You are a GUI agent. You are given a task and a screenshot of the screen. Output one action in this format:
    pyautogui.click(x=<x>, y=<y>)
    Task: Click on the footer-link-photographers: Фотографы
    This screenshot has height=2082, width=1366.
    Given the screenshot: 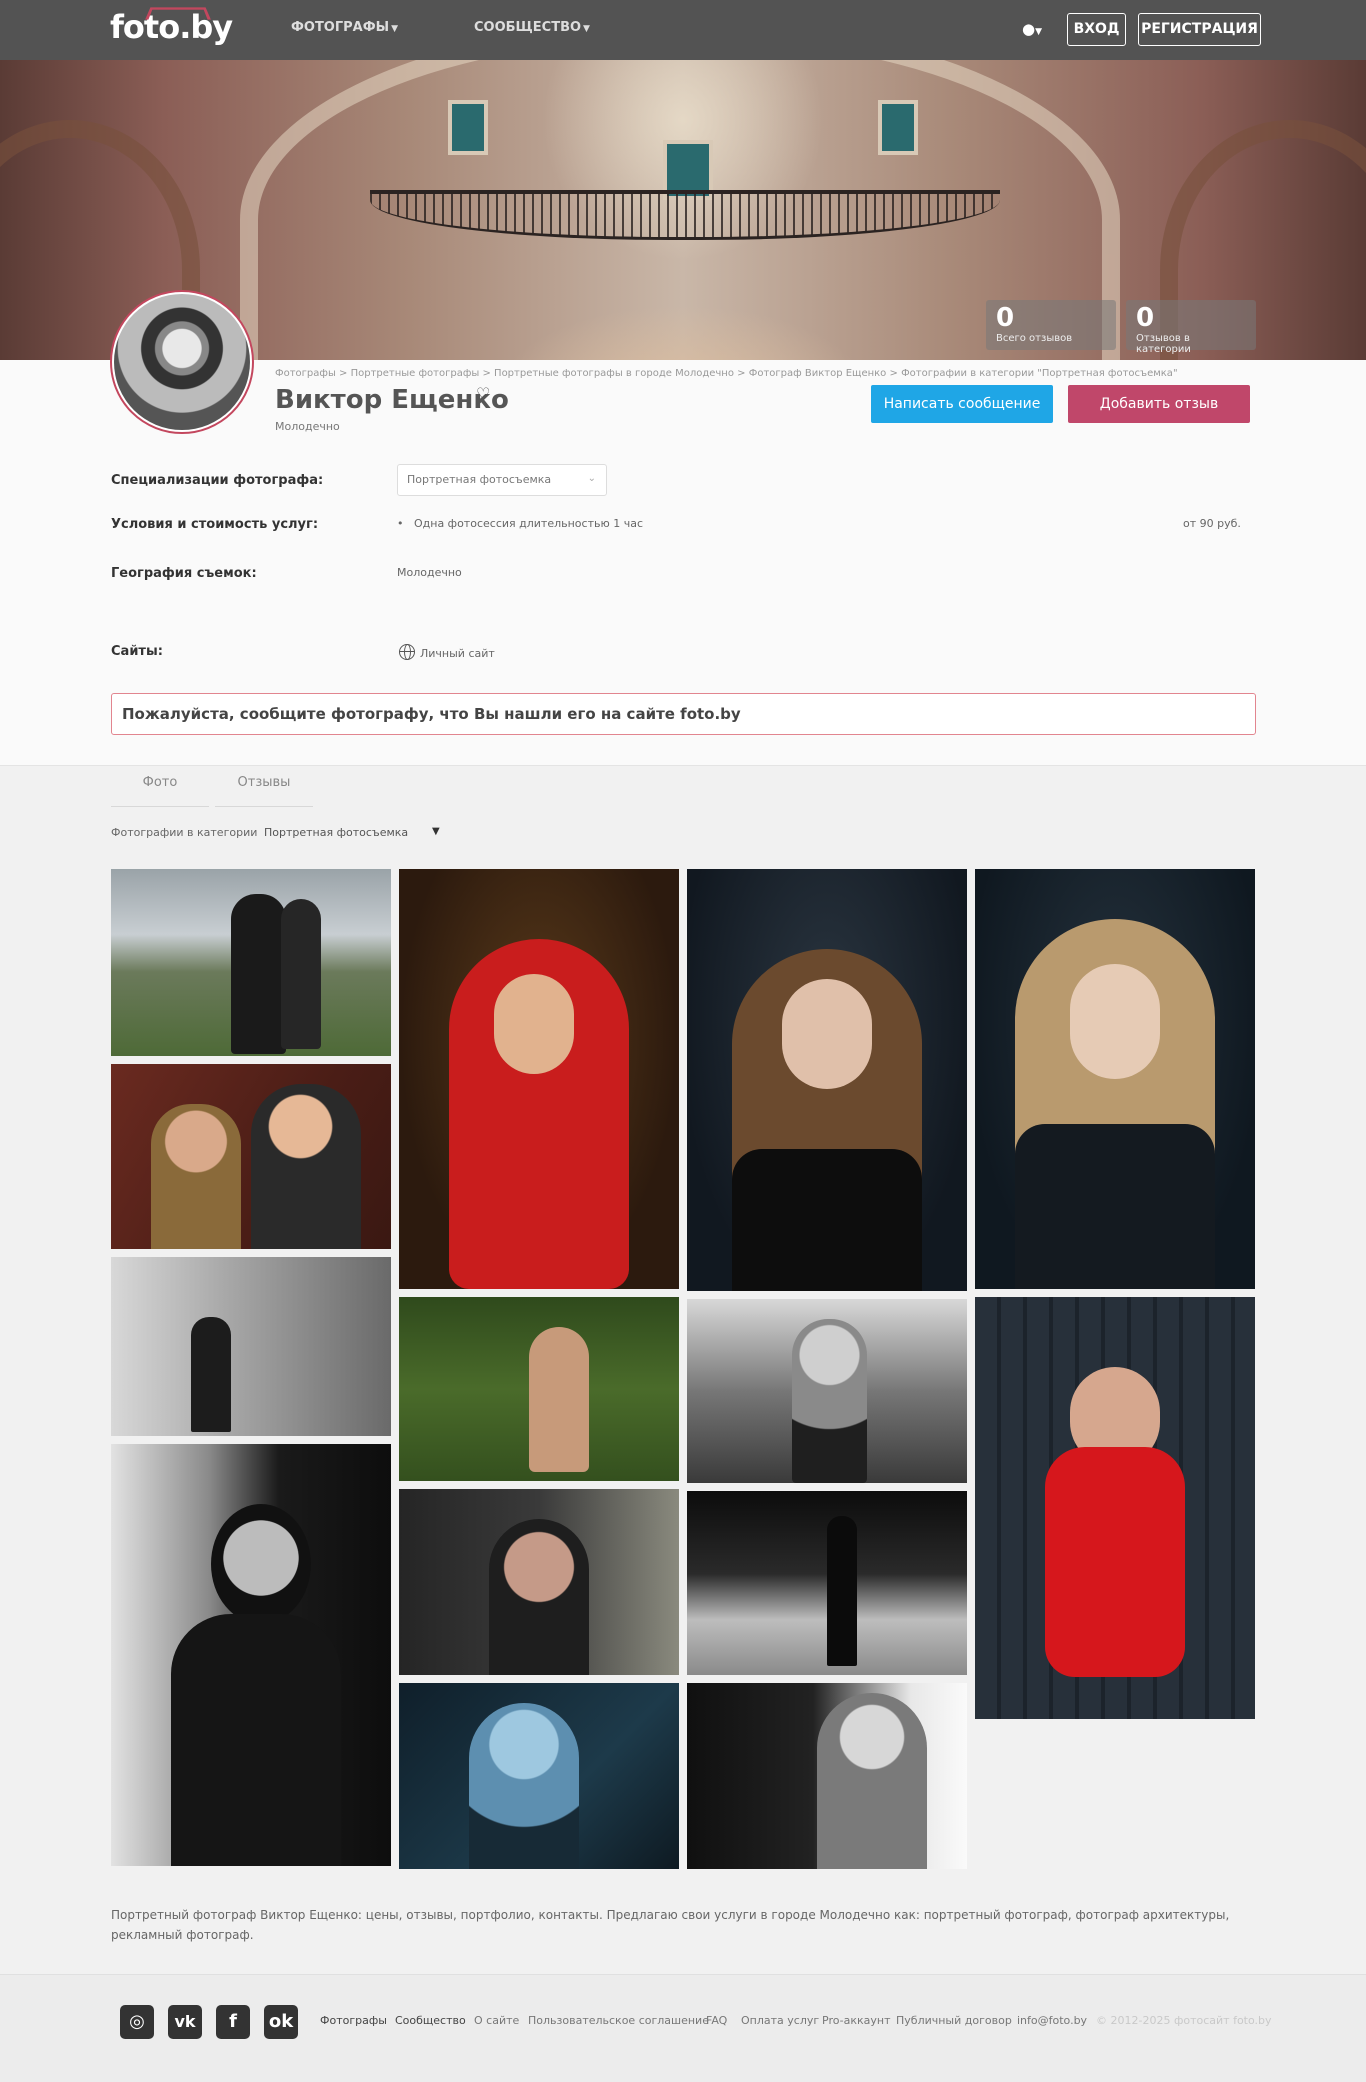 What is the action you would take?
    pyautogui.click(x=353, y=2020)
    